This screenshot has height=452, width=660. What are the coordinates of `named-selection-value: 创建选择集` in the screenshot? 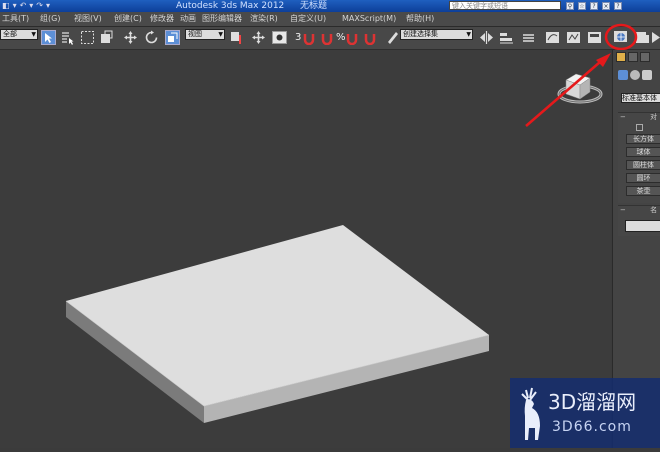 It's located at (420, 34).